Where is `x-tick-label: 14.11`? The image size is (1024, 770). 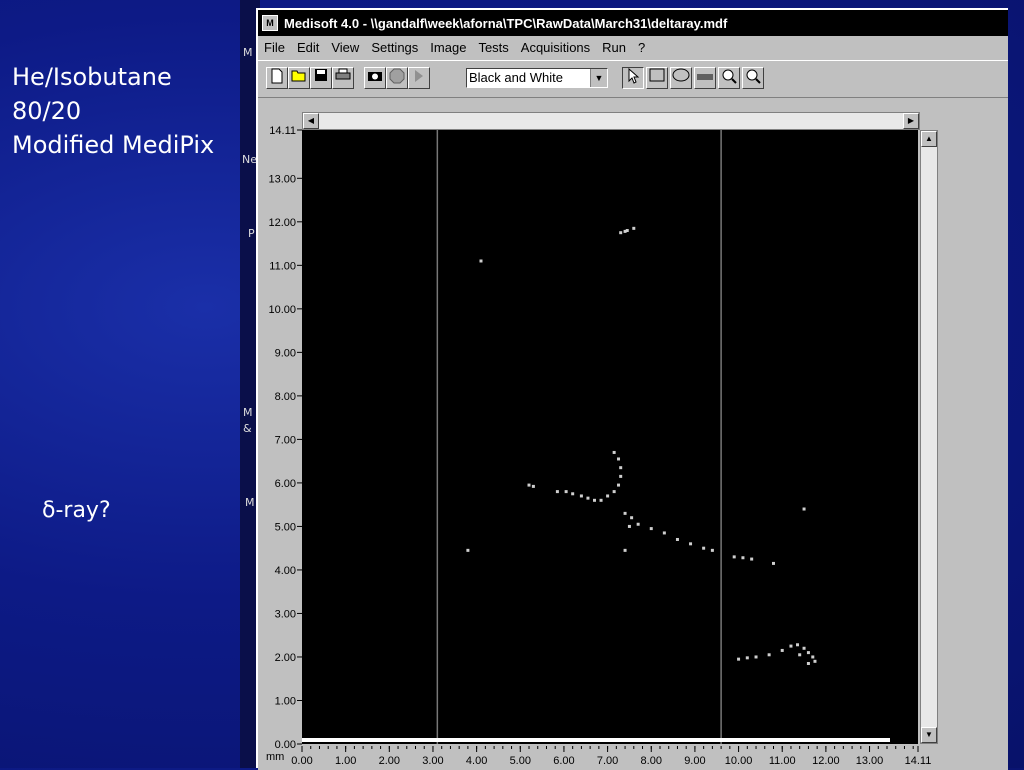
x-tick-label: 14.11 is located at coordinates (918, 761).